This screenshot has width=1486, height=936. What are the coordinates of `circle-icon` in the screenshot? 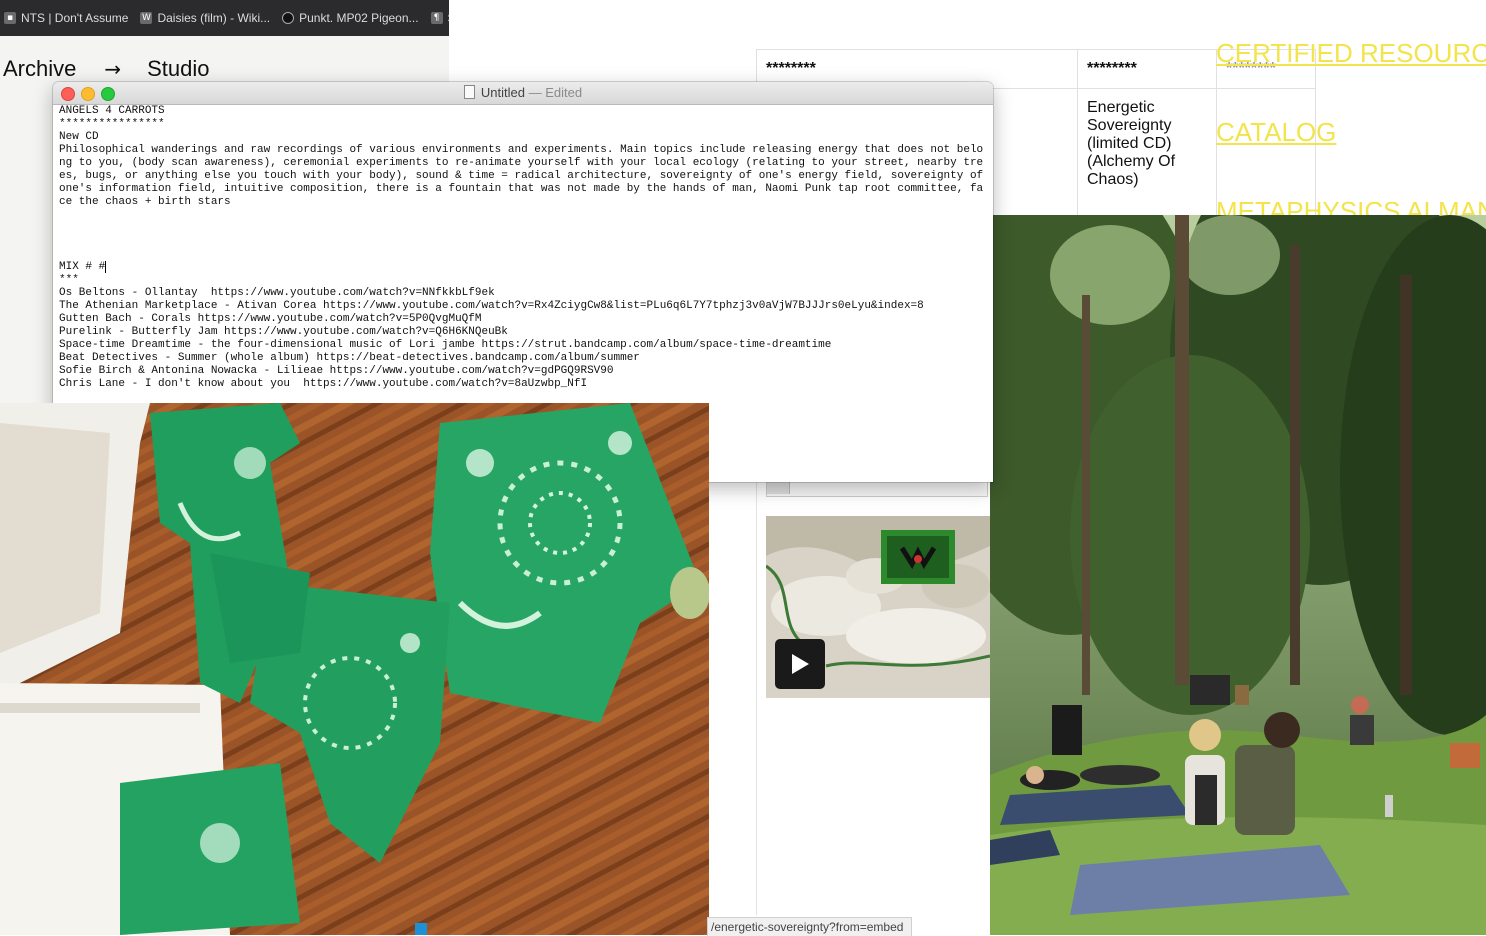 It's located at (288, 18).